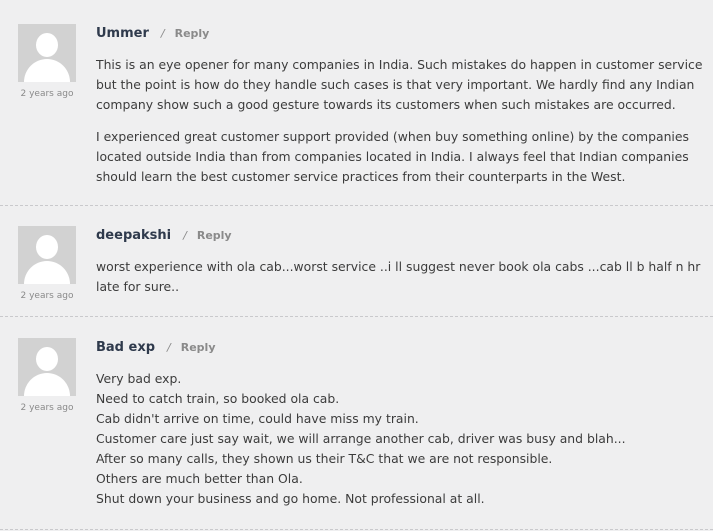 Image resolution: width=713 pixels, height=531 pixels. What do you see at coordinates (218, 398) in the screenshot?
I see `comment-line: Need to catch train, so booked ola cab.` at bounding box center [218, 398].